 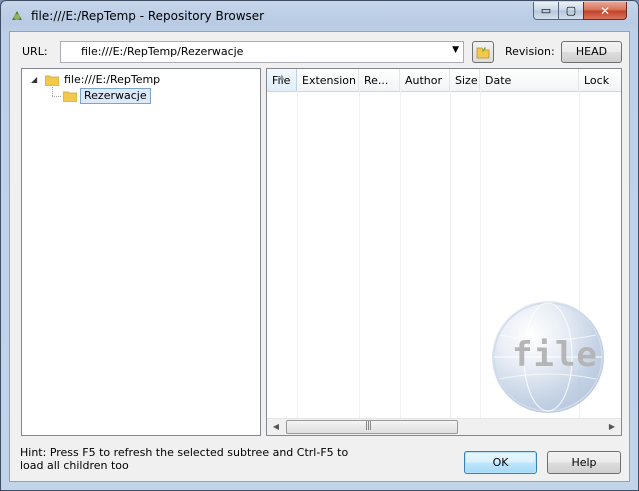 I want to click on column-header-extension: Extension, so click(x=328, y=80).